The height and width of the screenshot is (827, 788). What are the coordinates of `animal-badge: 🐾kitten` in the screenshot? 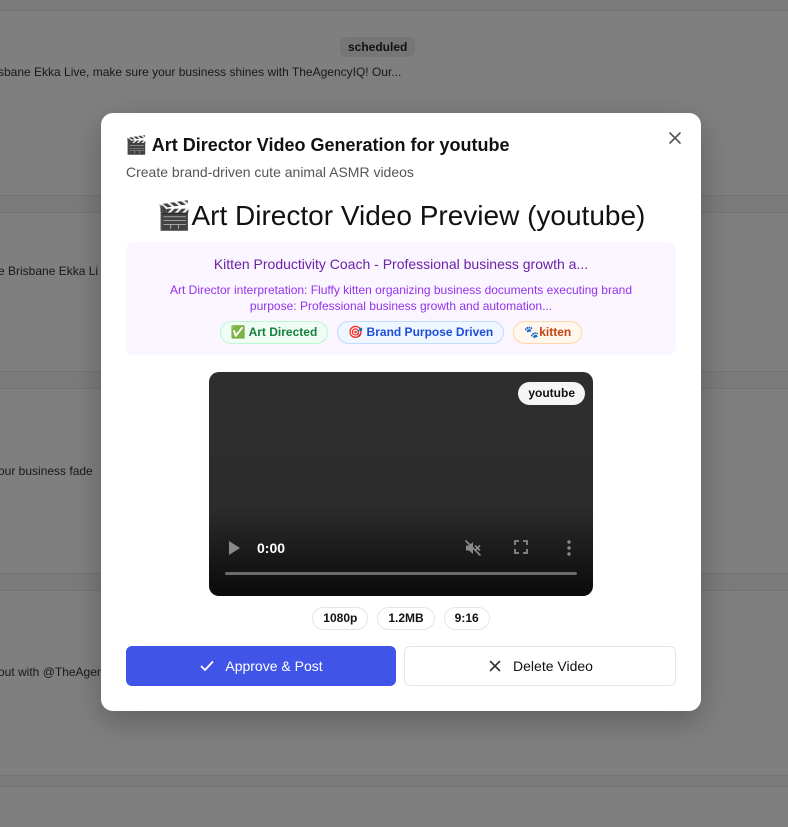 It's located at (548, 332).